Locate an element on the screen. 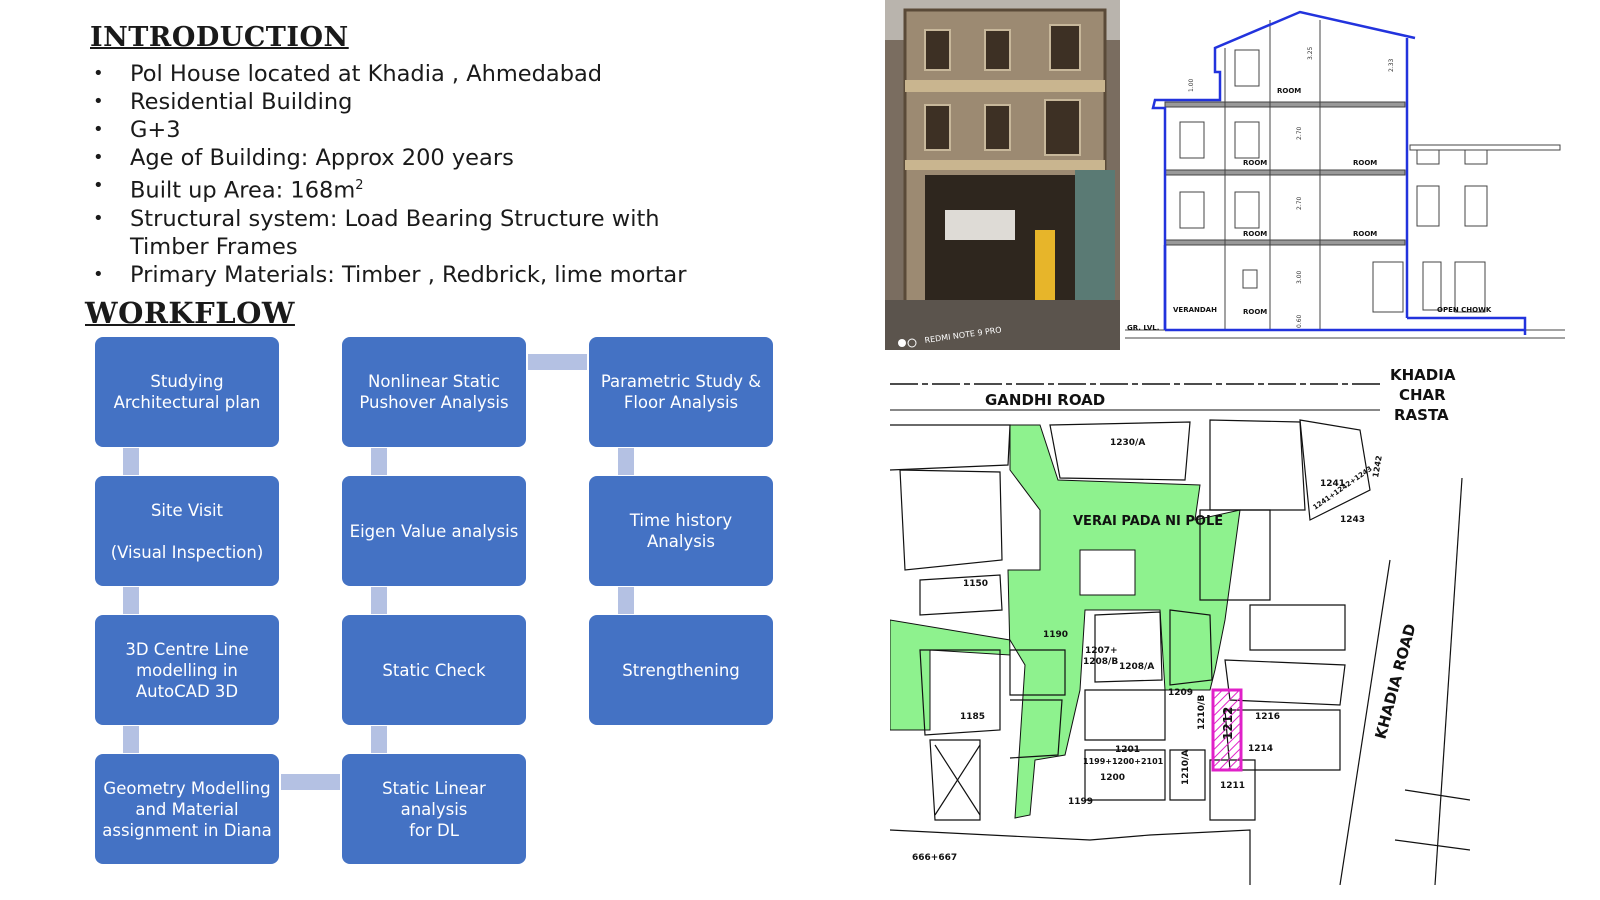 The width and height of the screenshot is (1600, 900). introduction-heading: INTRODUCTION is located at coordinates (219, 37).